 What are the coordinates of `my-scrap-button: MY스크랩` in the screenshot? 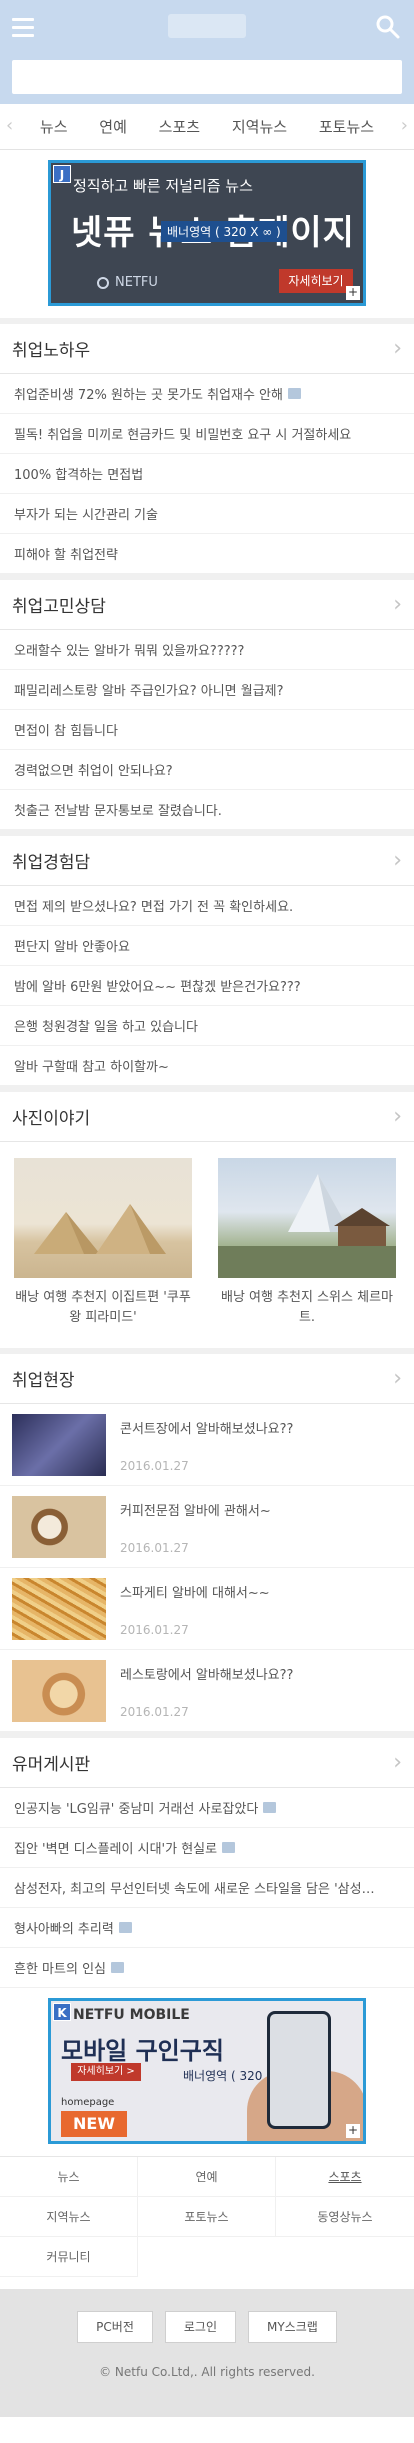 It's located at (292, 2327).